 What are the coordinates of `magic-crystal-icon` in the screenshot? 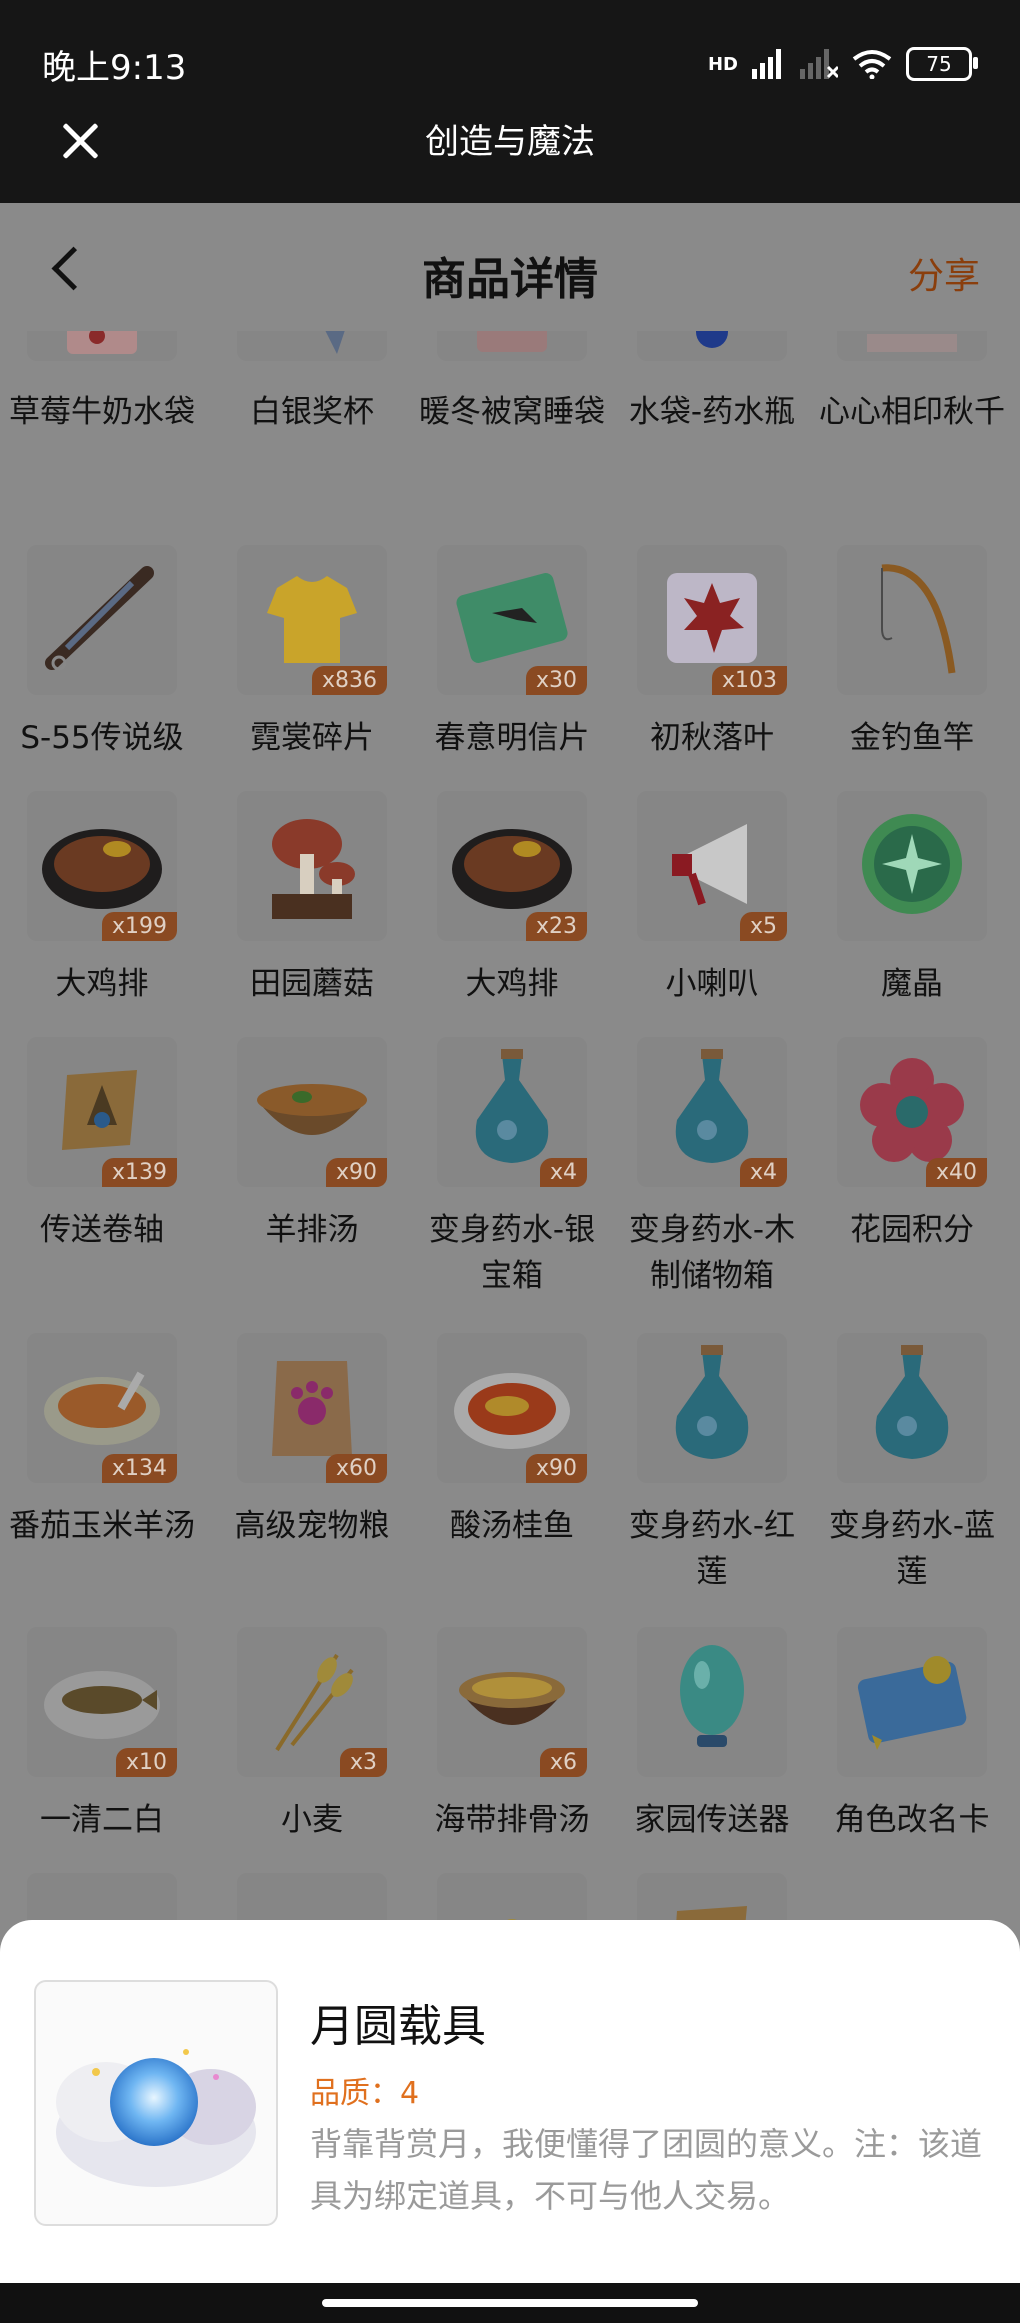 It's located at (912, 866).